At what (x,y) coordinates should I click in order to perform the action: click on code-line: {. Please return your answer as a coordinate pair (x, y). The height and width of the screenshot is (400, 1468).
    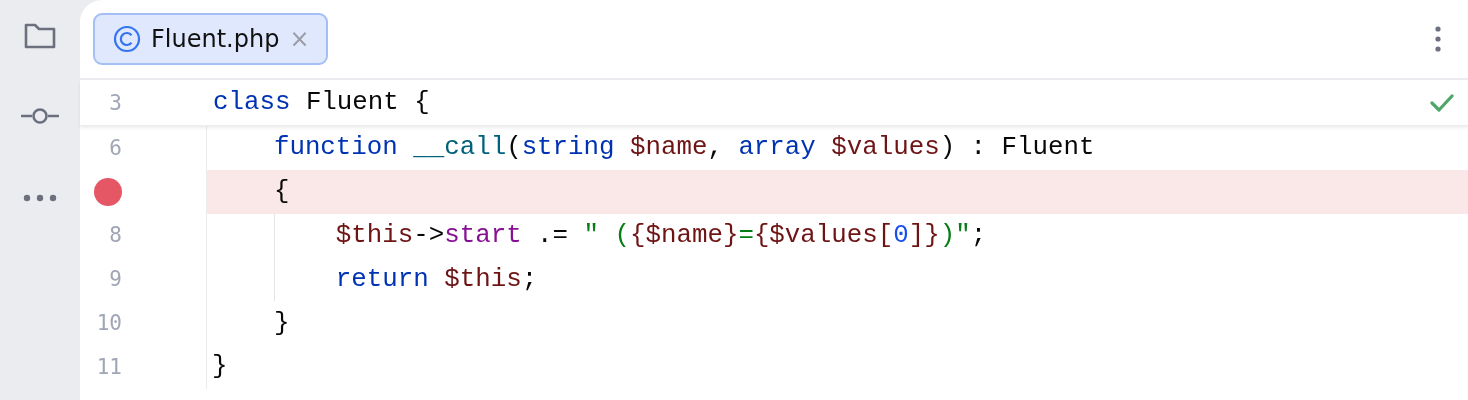
    Looking at the image, I should click on (281, 192).